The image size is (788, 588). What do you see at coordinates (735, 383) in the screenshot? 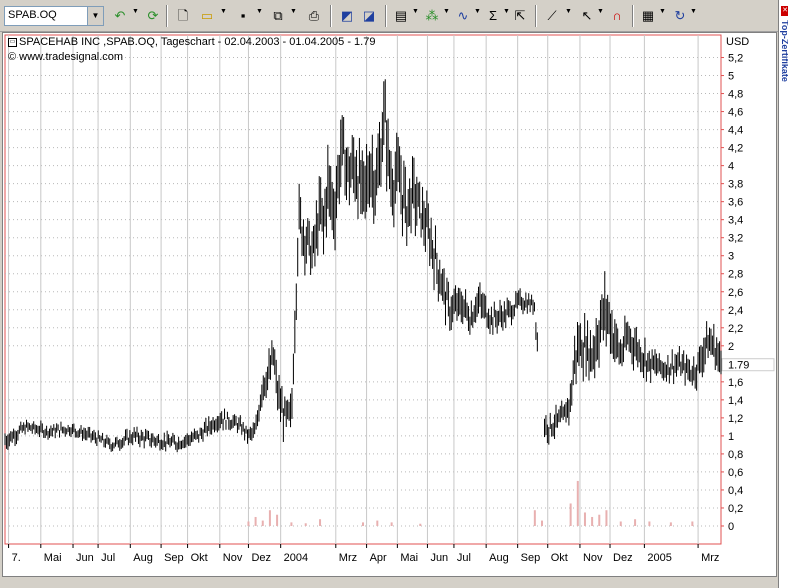
I see `y-tick-label: 1,6` at bounding box center [735, 383].